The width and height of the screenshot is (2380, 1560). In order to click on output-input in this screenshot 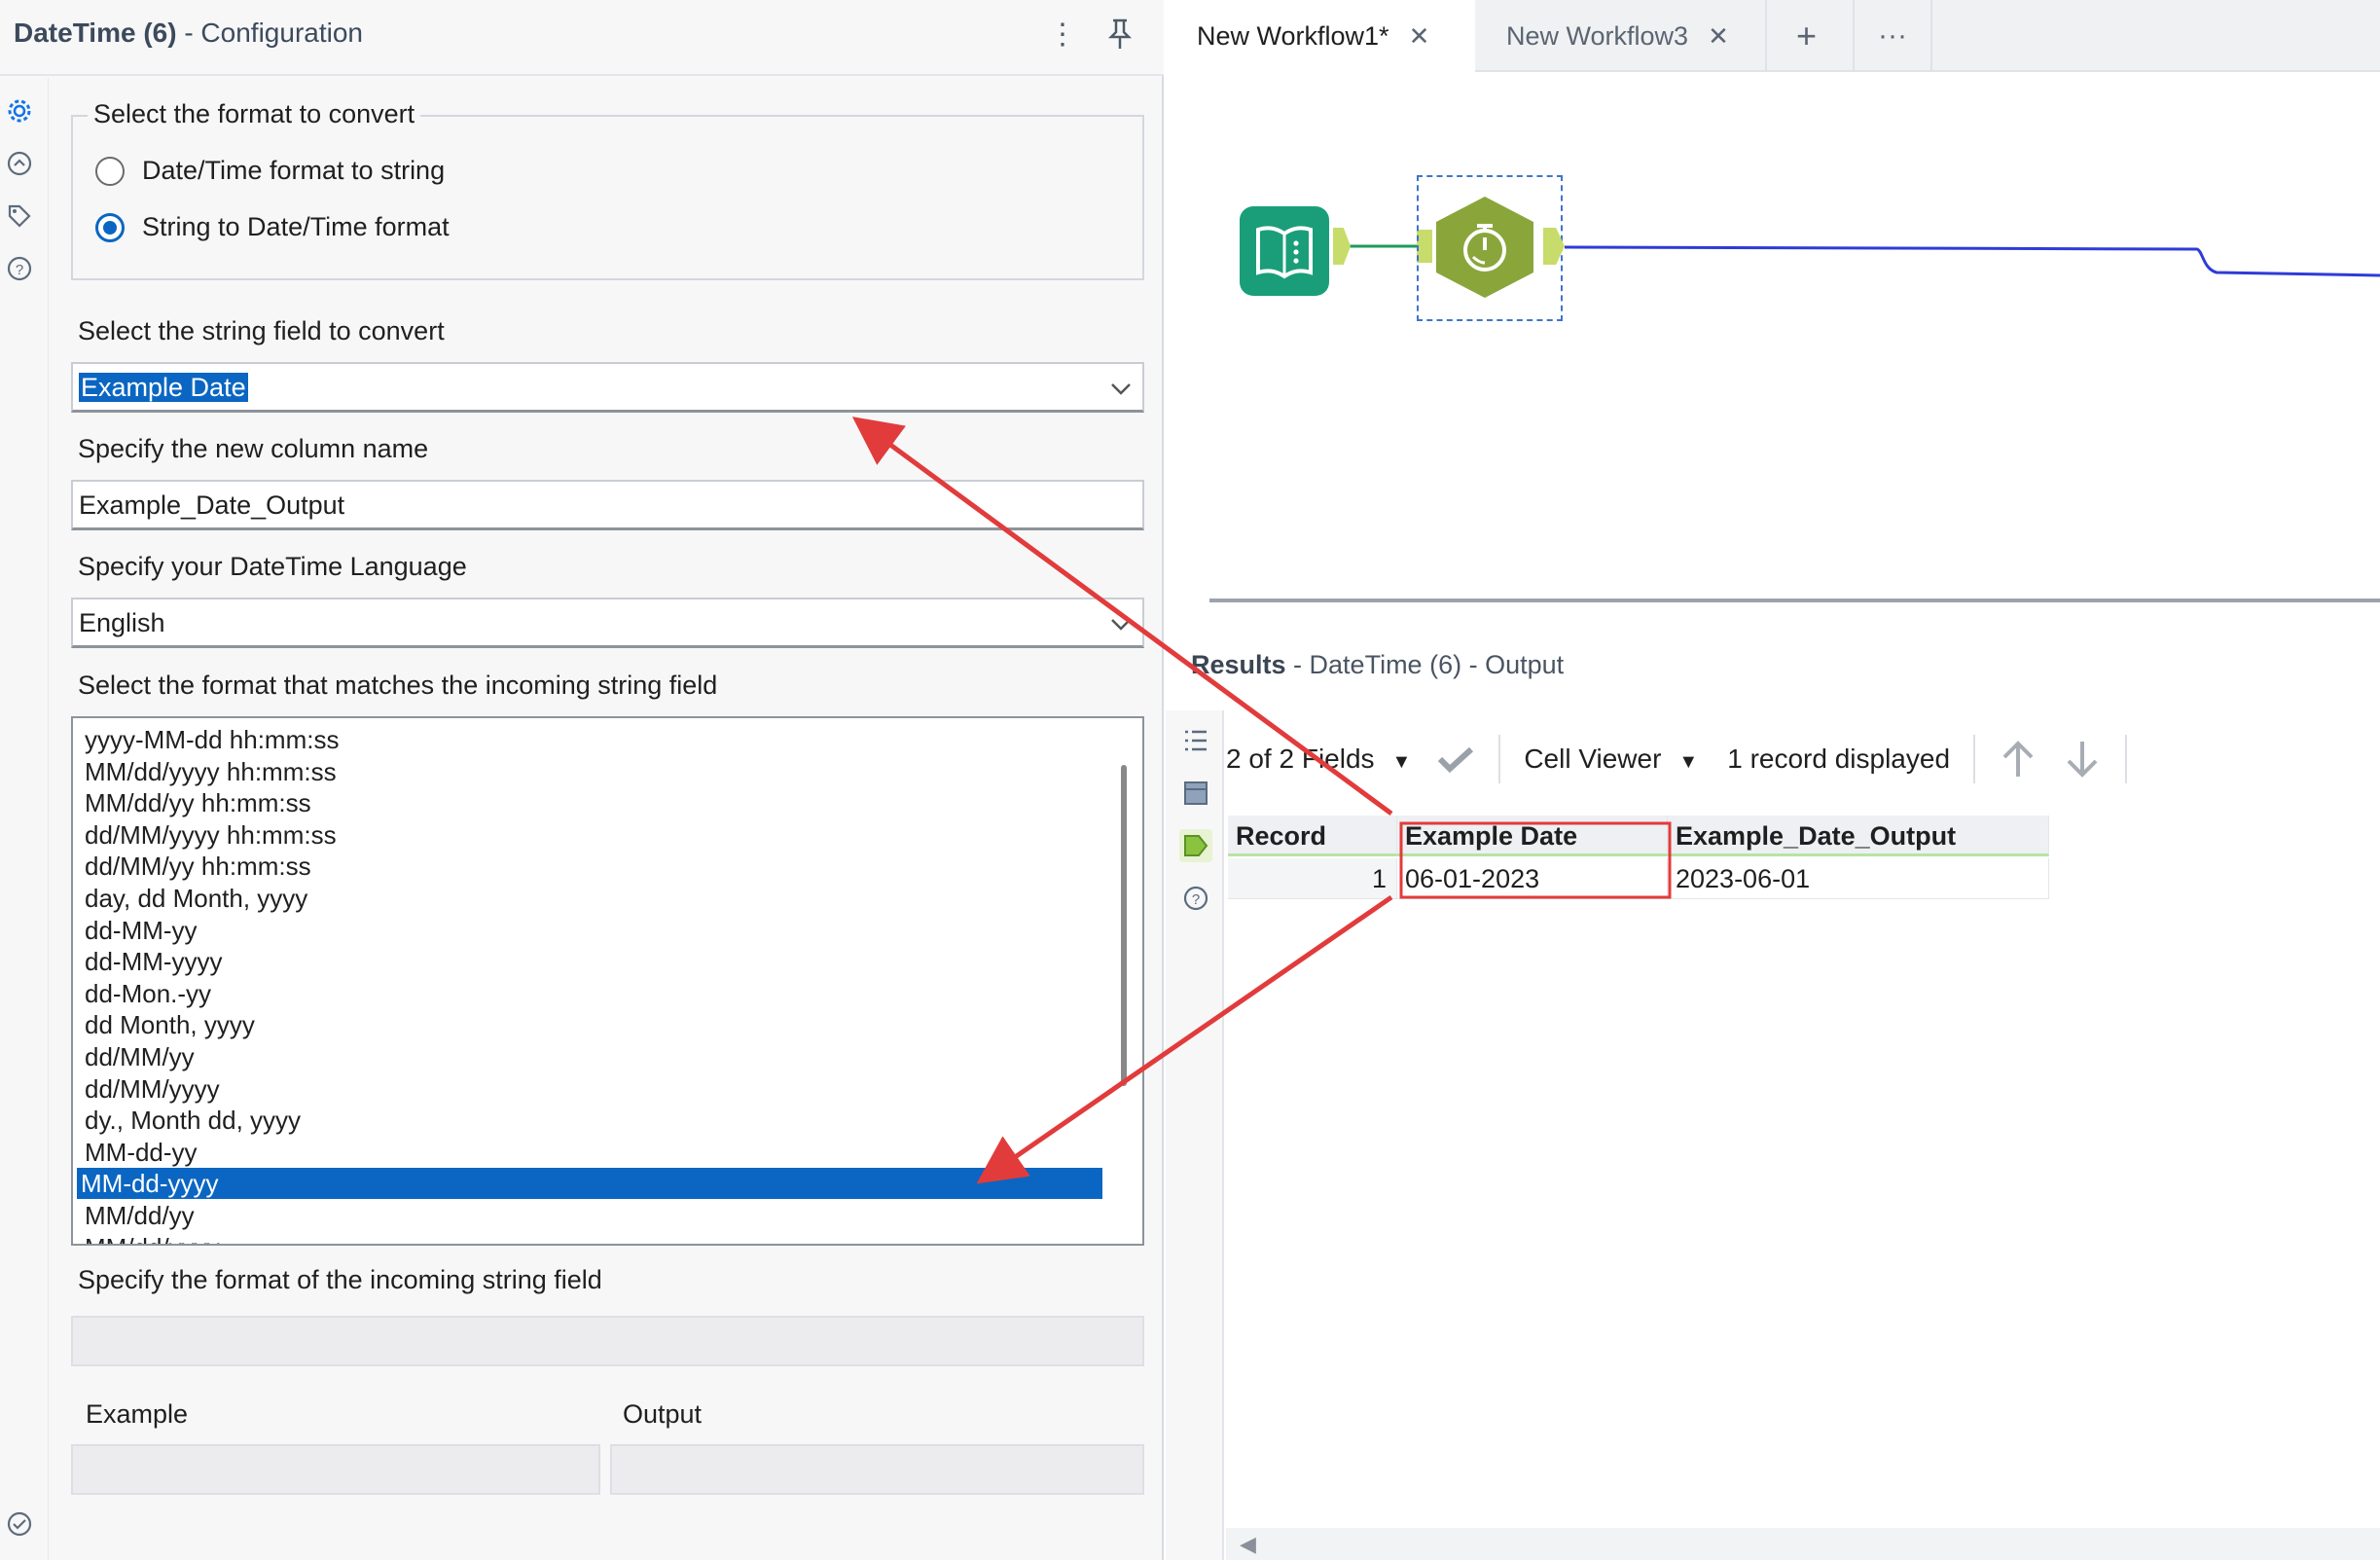, I will do `click(877, 1469)`.